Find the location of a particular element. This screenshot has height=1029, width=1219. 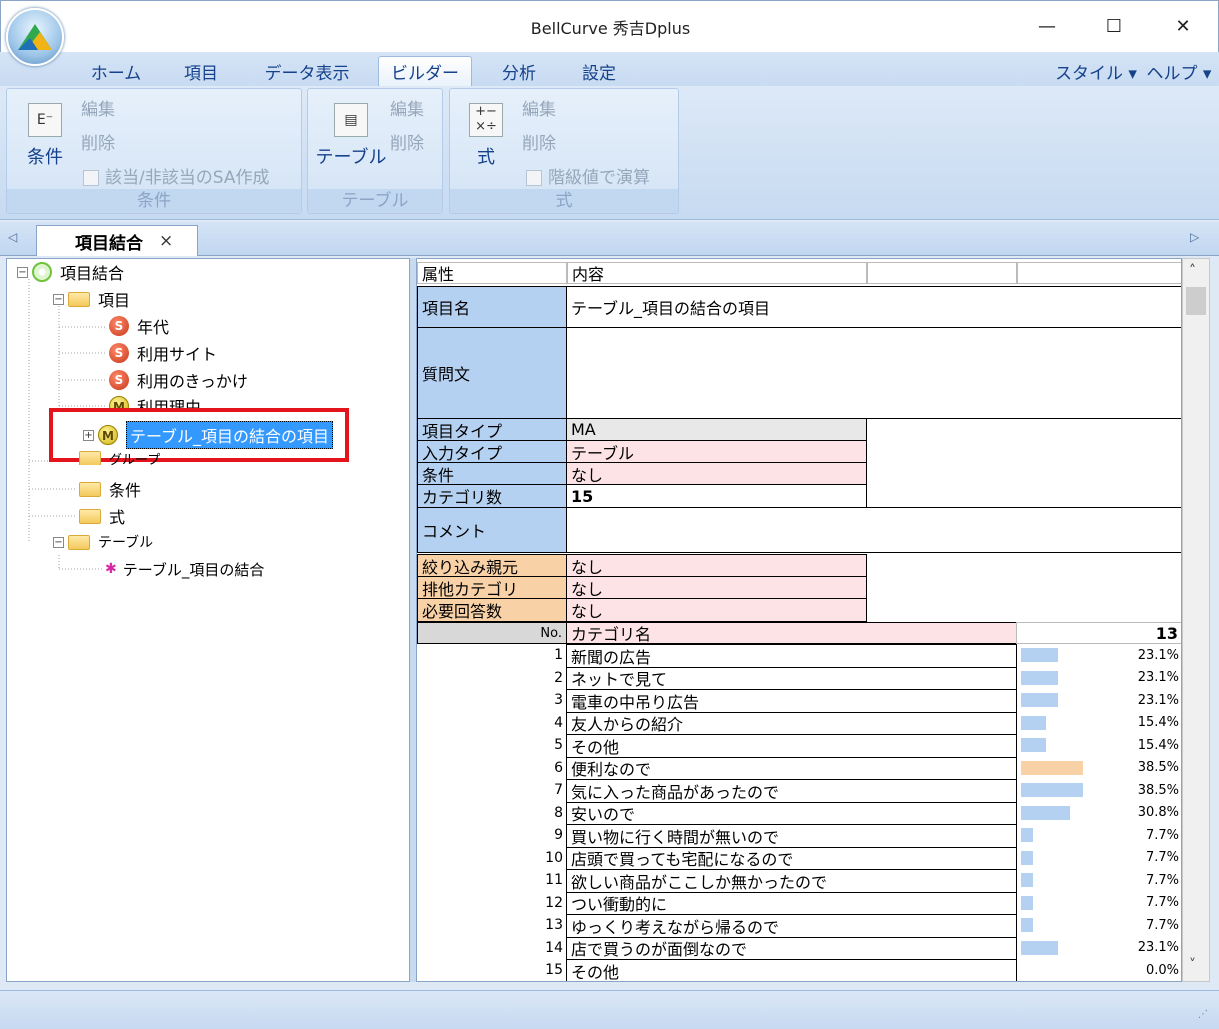

type-block-blank is located at coordinates (1023, 463).